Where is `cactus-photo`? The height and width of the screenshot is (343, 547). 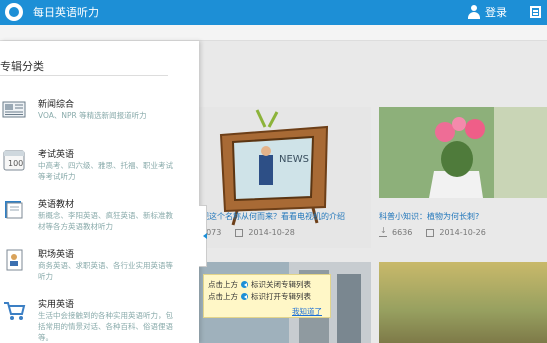 cactus-photo is located at coordinates (463, 152).